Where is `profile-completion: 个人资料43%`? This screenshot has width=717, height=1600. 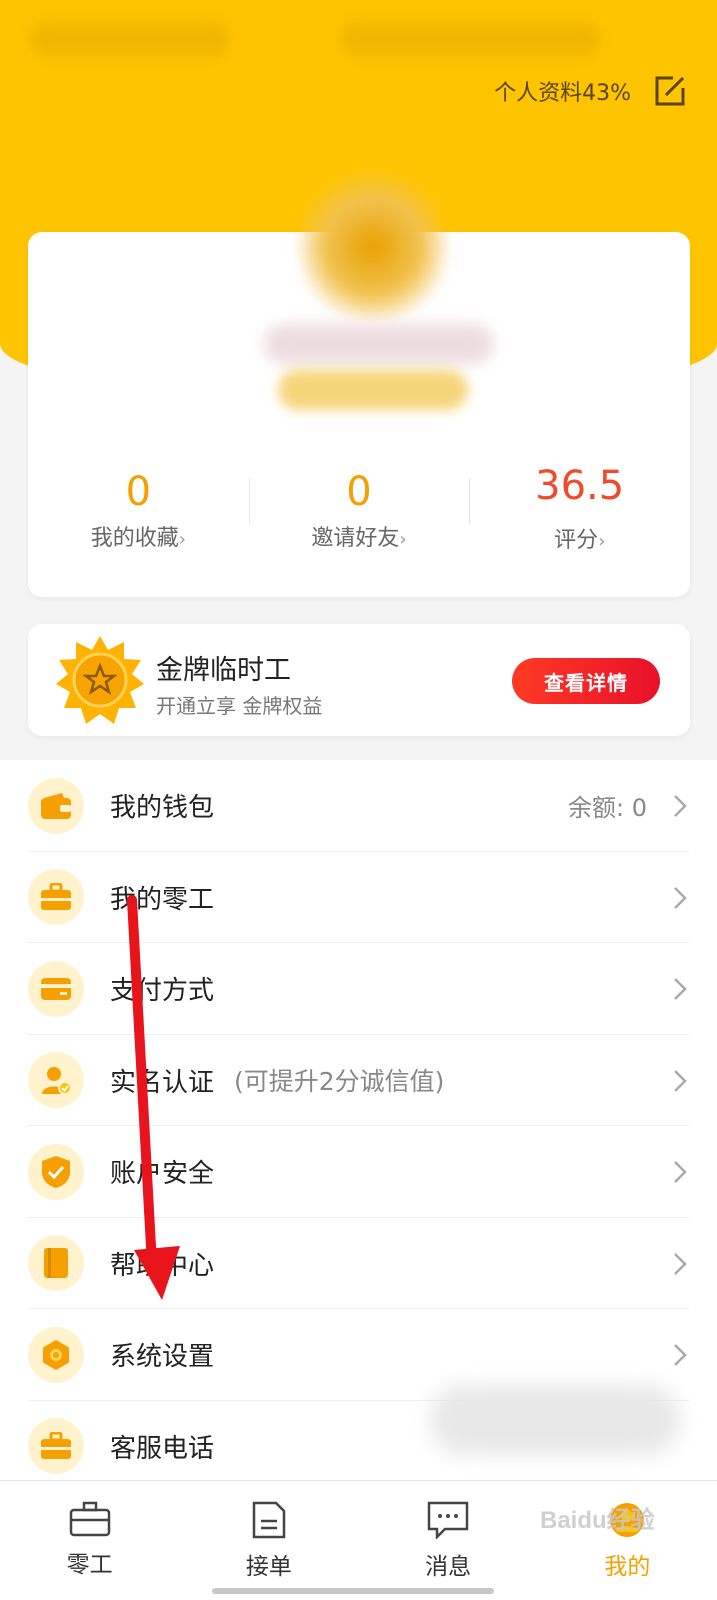 profile-completion: 个人资料43% is located at coordinates (590, 91).